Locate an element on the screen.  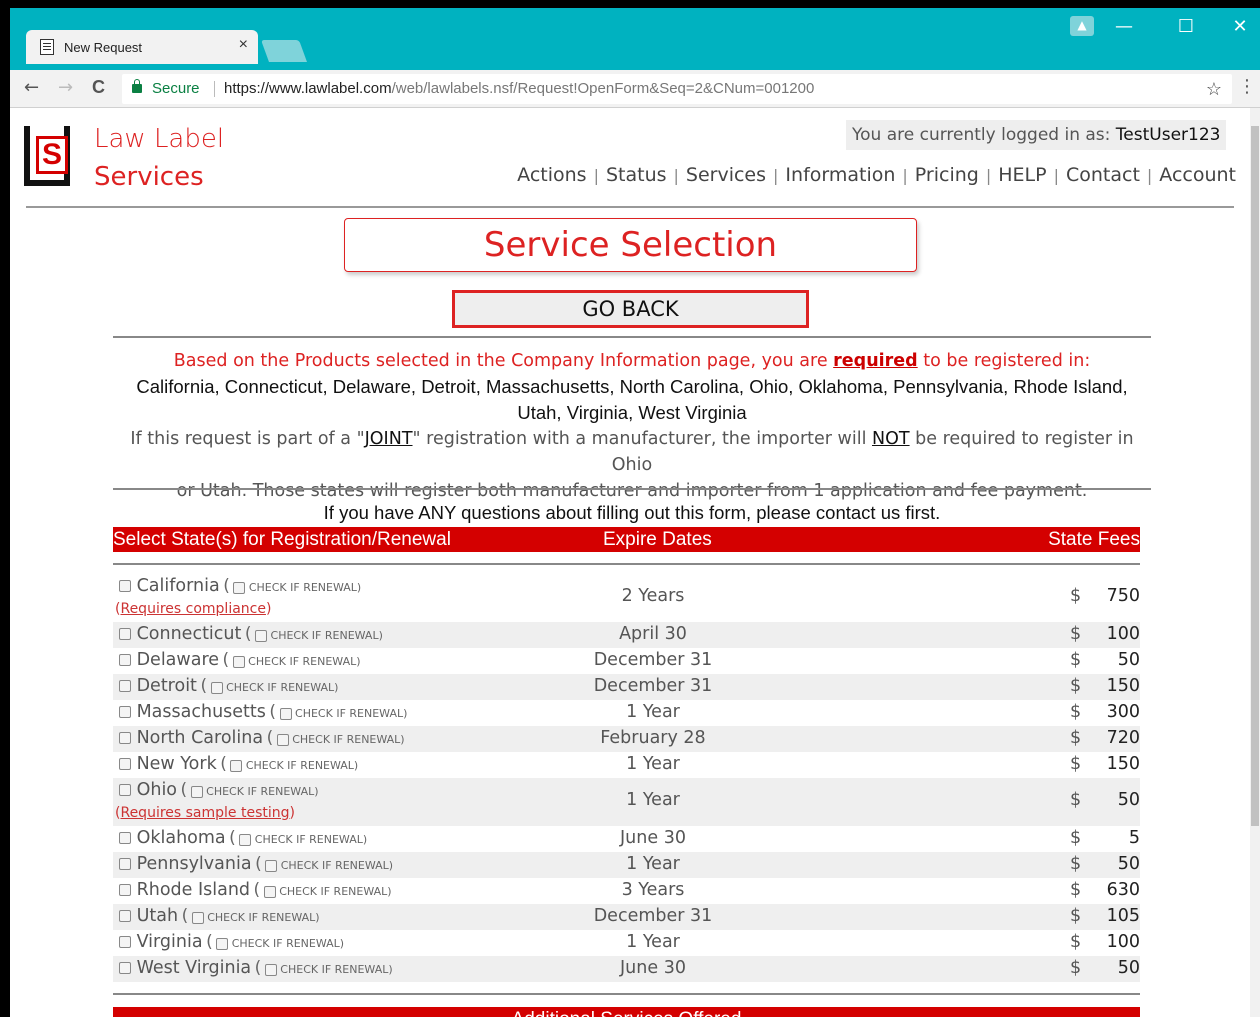
state-fee: 300 is located at coordinates (1123, 712).